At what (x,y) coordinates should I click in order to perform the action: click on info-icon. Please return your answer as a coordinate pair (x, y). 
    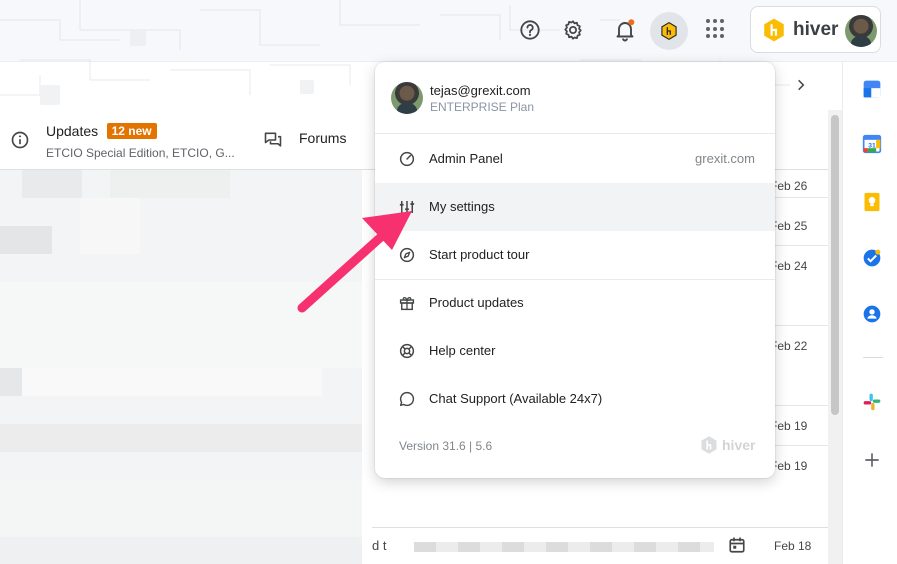
    Looking at the image, I should click on (20, 140).